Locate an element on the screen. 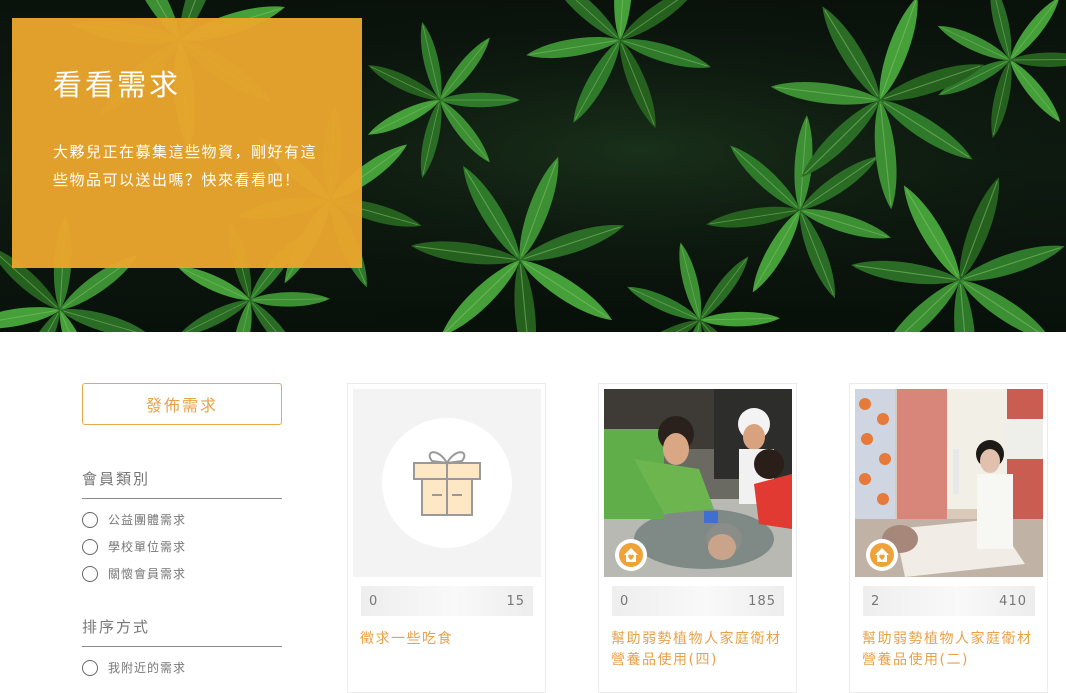  filter-option-school: 學校單位需求 is located at coordinates (134, 546).